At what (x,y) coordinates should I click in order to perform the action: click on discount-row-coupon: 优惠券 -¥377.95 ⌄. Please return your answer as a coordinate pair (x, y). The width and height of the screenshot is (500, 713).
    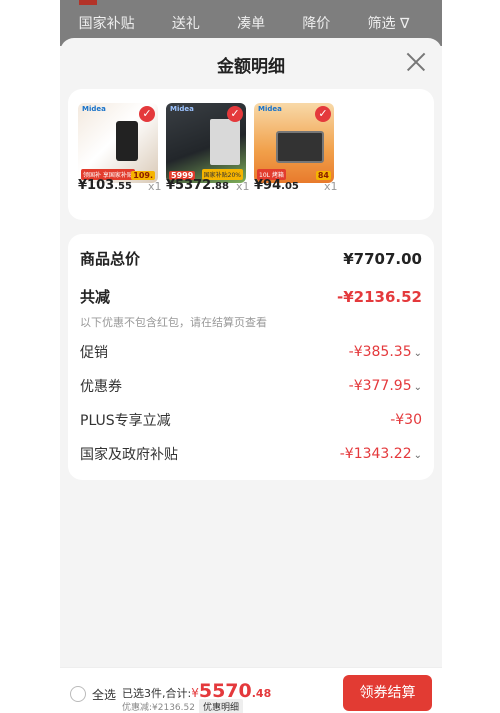
    Looking at the image, I should click on (251, 386).